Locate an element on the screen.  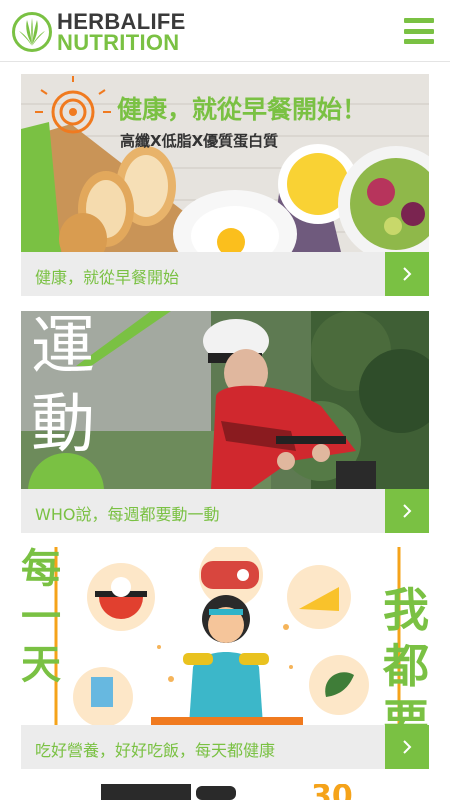
card-title: WHO說，每週都要動一動 is located at coordinates (127, 513).